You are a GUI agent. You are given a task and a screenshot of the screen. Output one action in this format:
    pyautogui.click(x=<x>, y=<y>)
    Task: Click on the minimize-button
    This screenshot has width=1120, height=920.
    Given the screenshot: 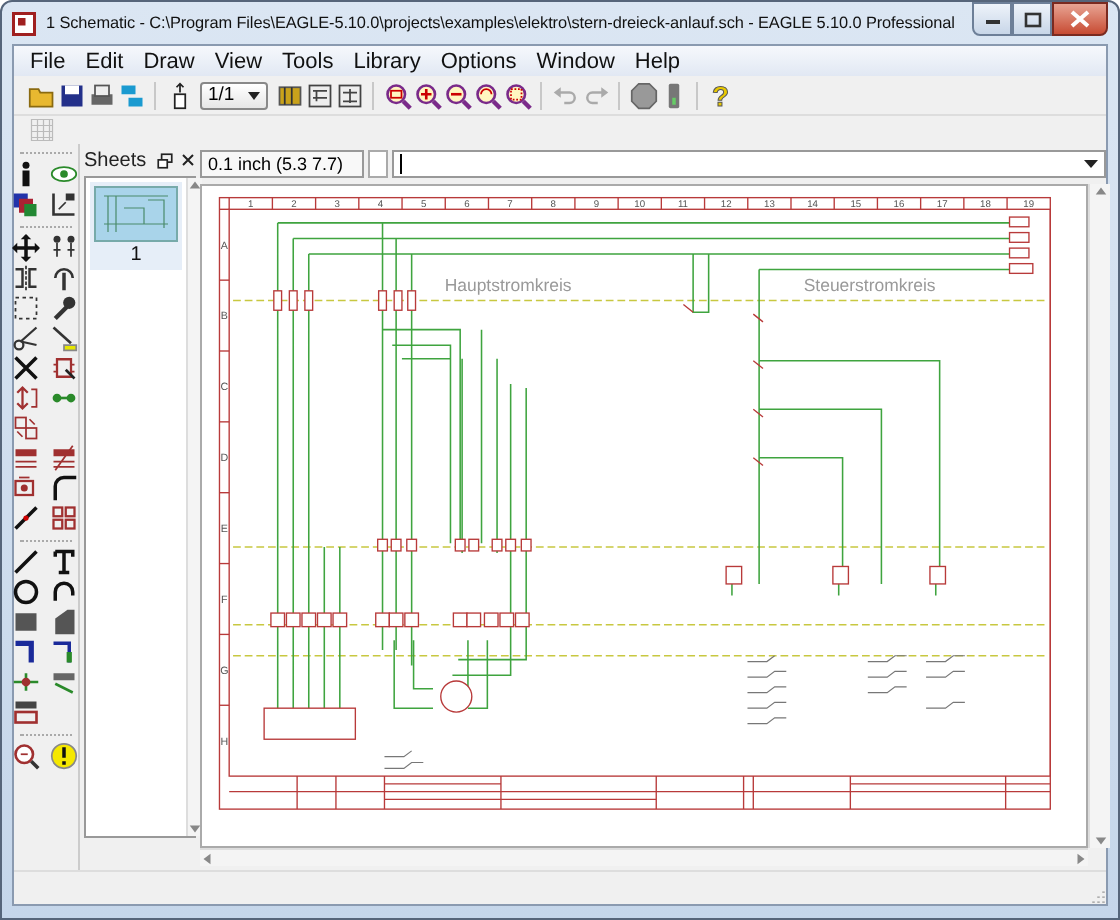 What is the action you would take?
    pyautogui.click(x=992, y=19)
    